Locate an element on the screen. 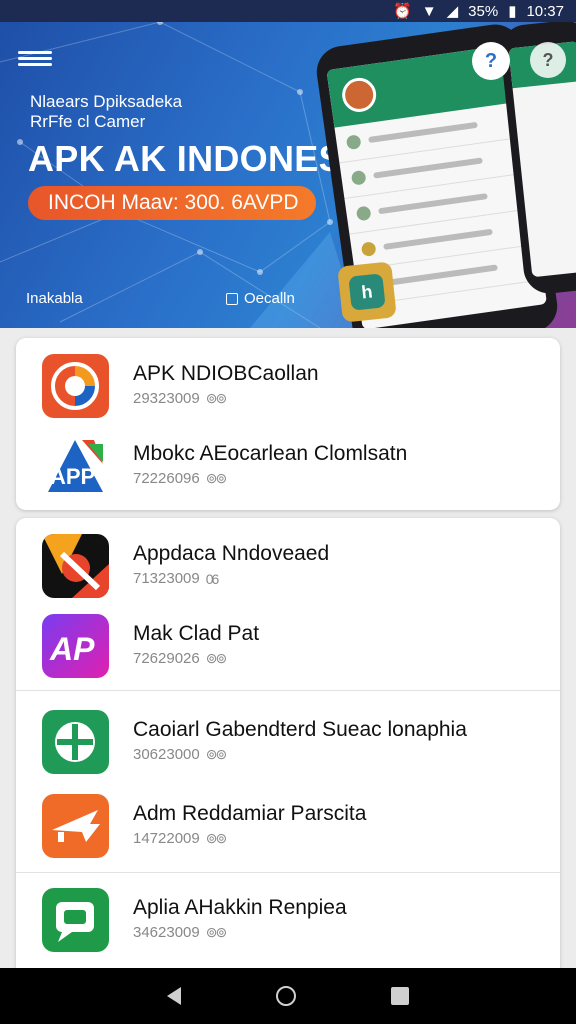 This screenshot has width=576, height=1024. download-icon: 06 is located at coordinates (212, 578).